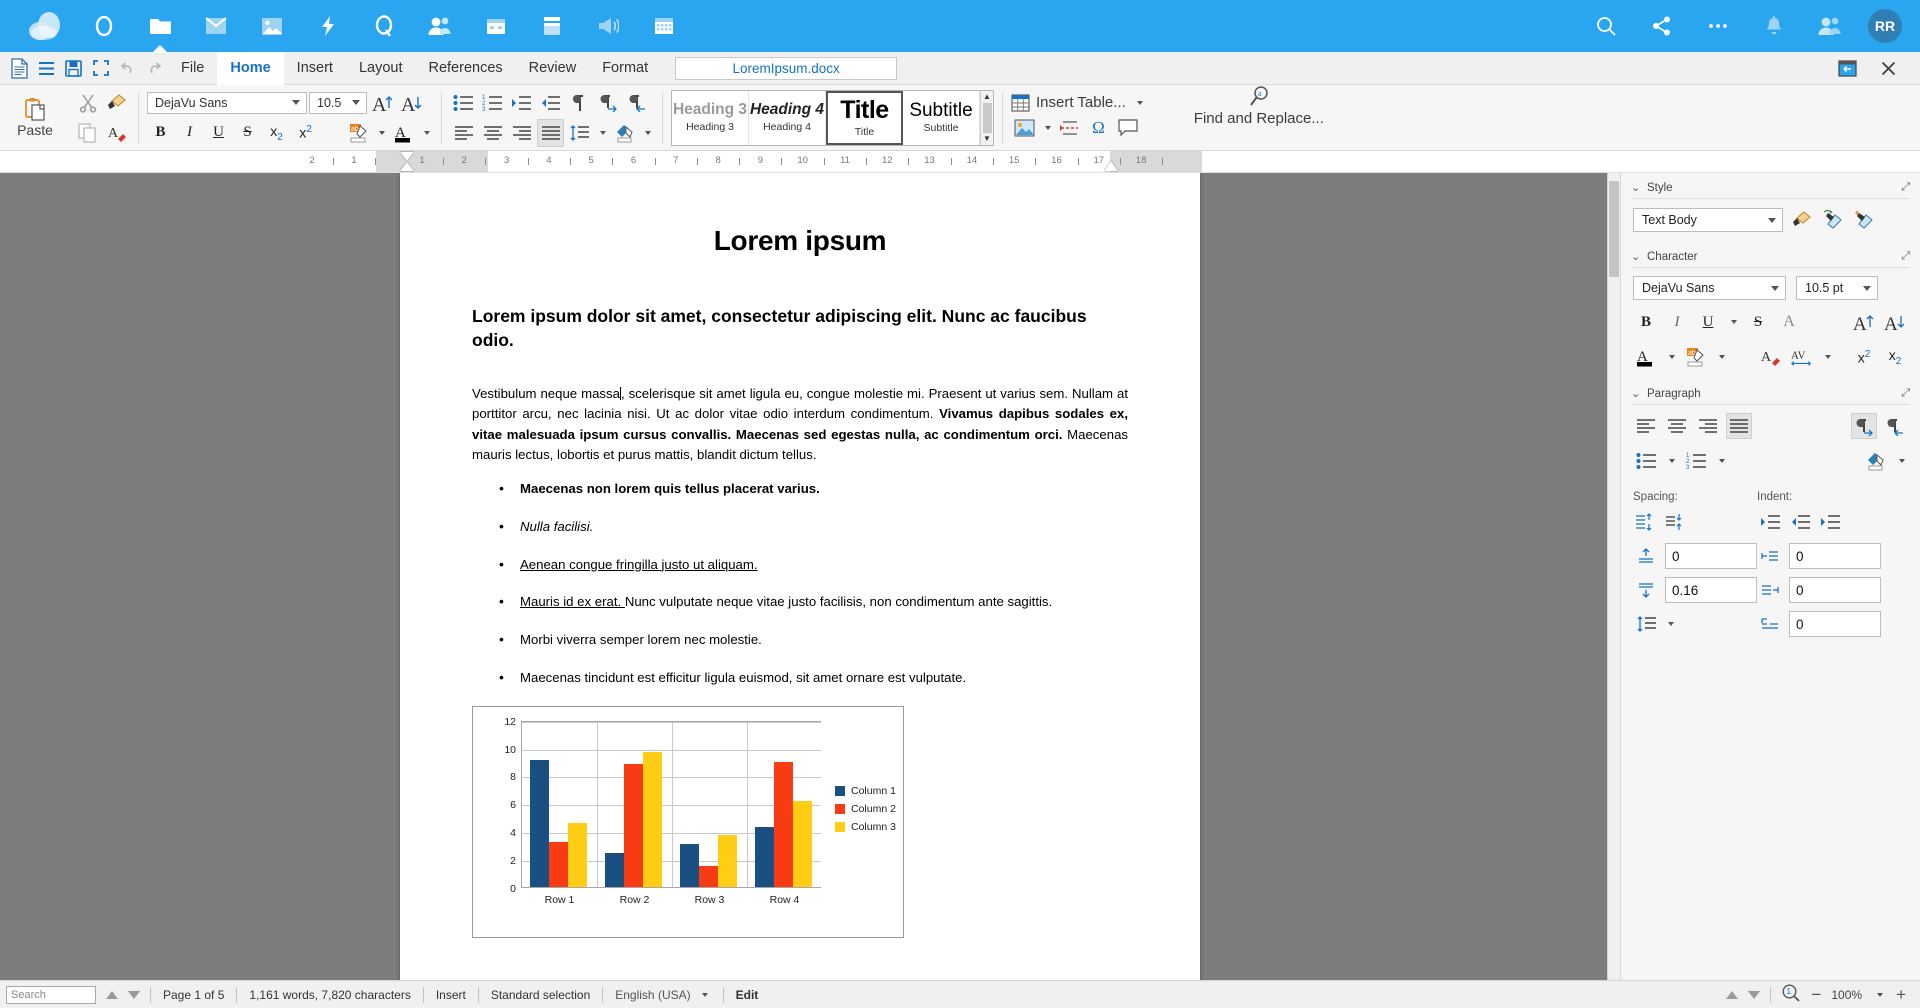  I want to click on fullscreen-icon, so click(100, 68).